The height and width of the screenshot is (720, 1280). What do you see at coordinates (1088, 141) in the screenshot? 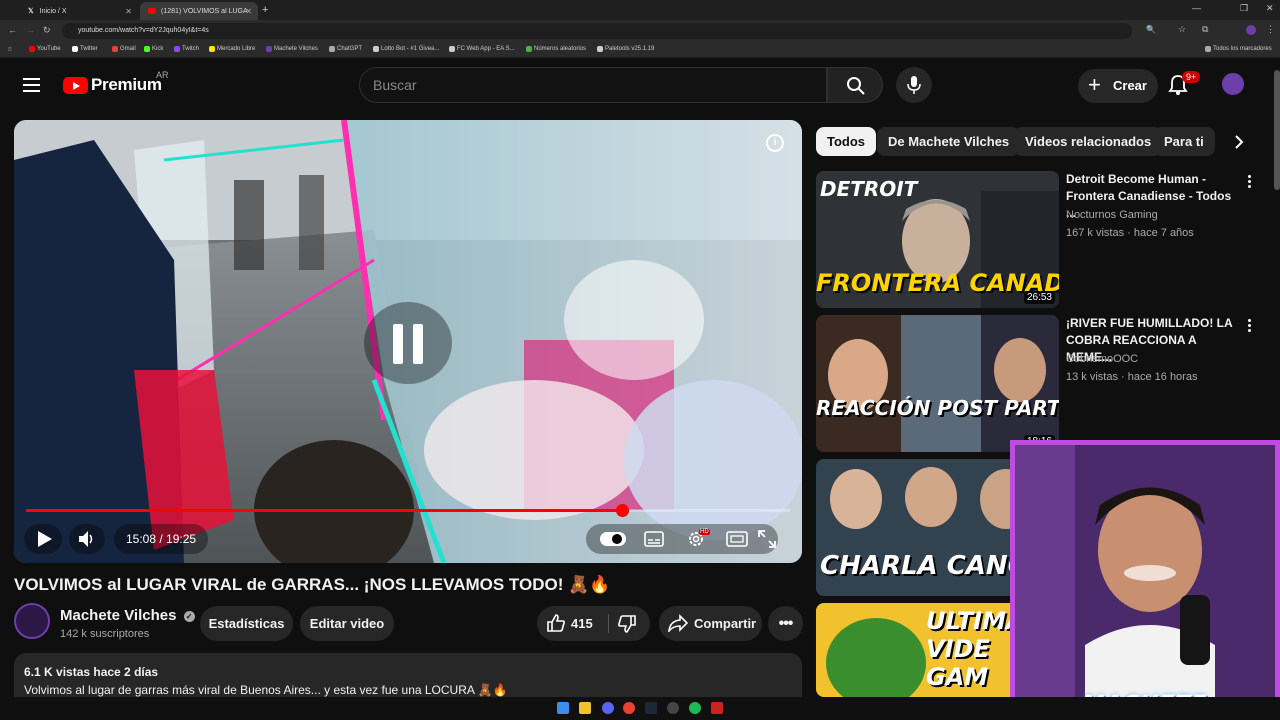
I see `chip-related: Videos relacionados` at bounding box center [1088, 141].